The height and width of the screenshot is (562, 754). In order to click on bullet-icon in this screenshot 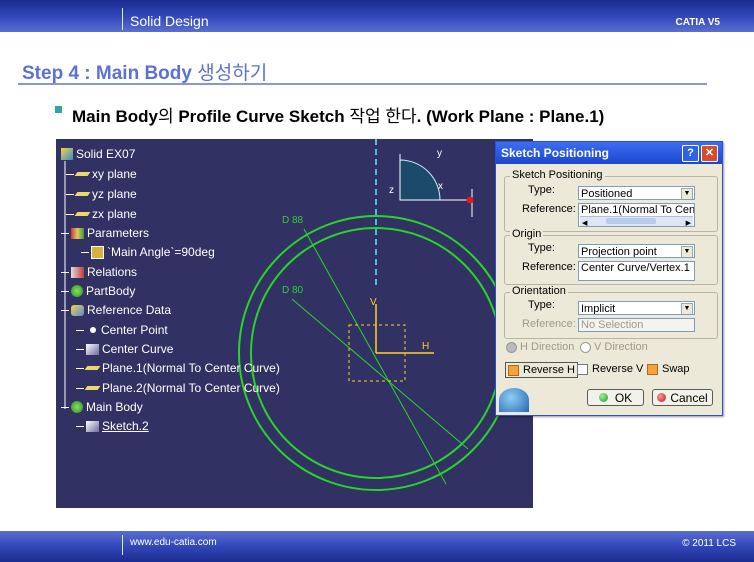, I will do `click(58, 109)`.